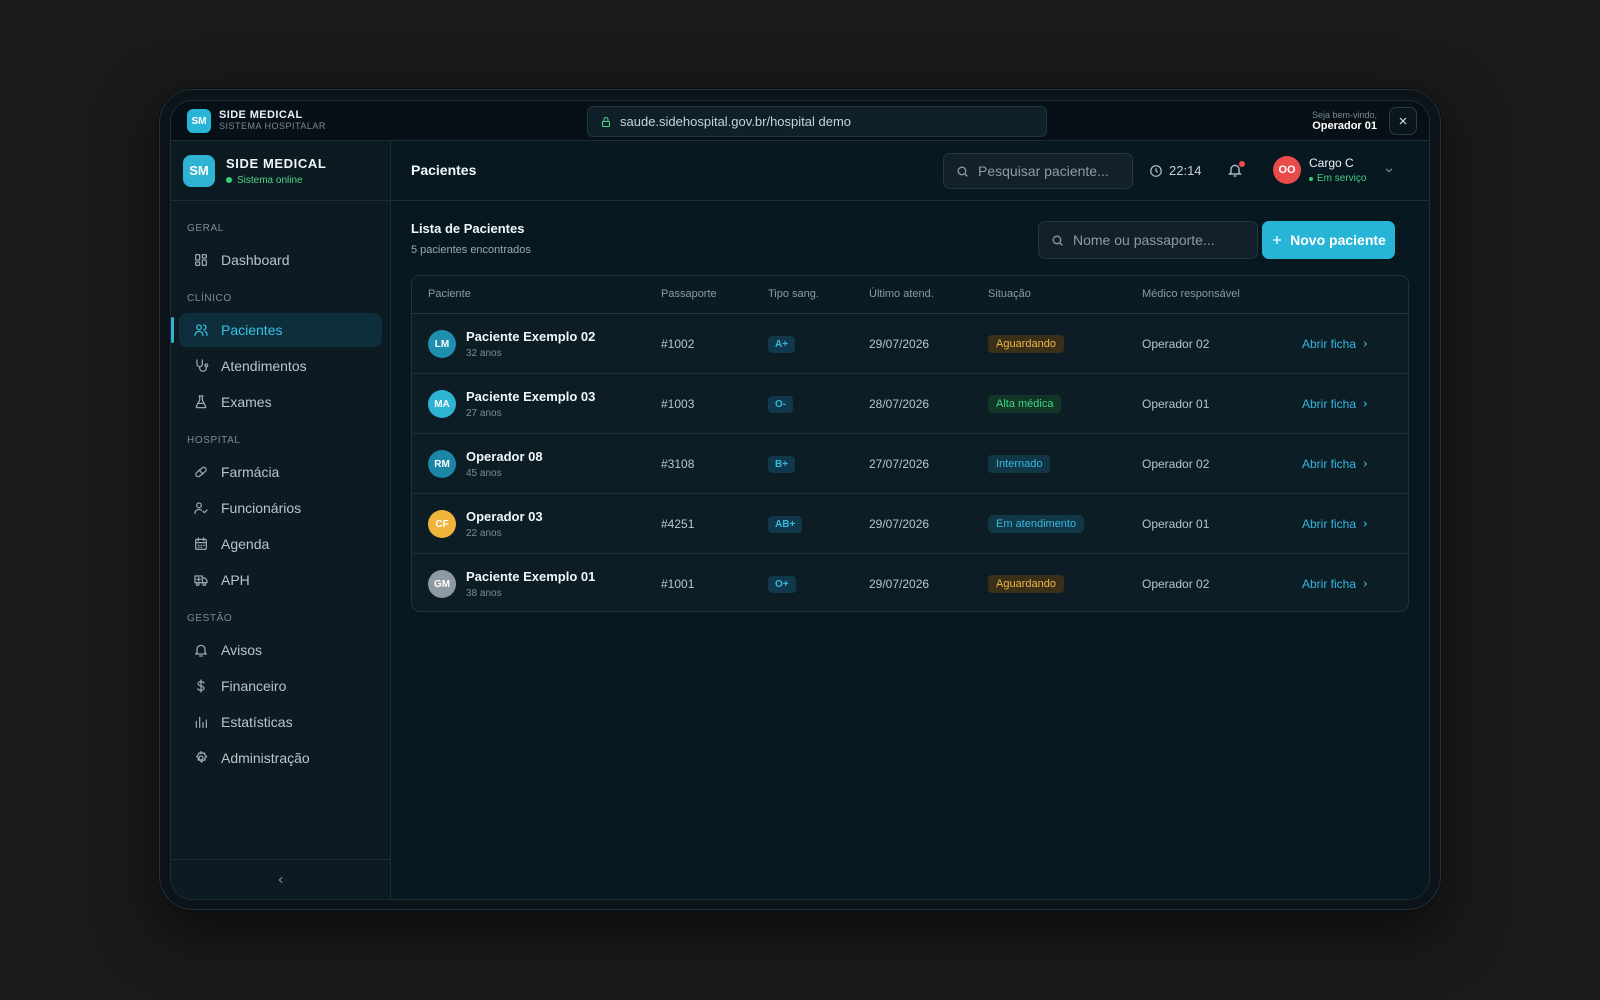 The image size is (1600, 1000). I want to click on status-cell: Em atendimento, so click(1036, 524).